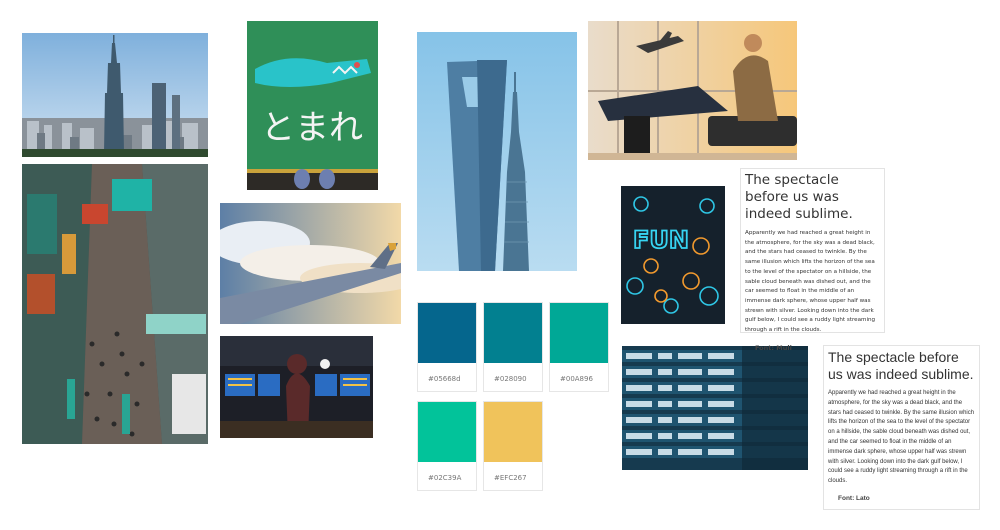  What do you see at coordinates (310, 263) in the screenshot?
I see `airplane-wing-photo` at bounding box center [310, 263].